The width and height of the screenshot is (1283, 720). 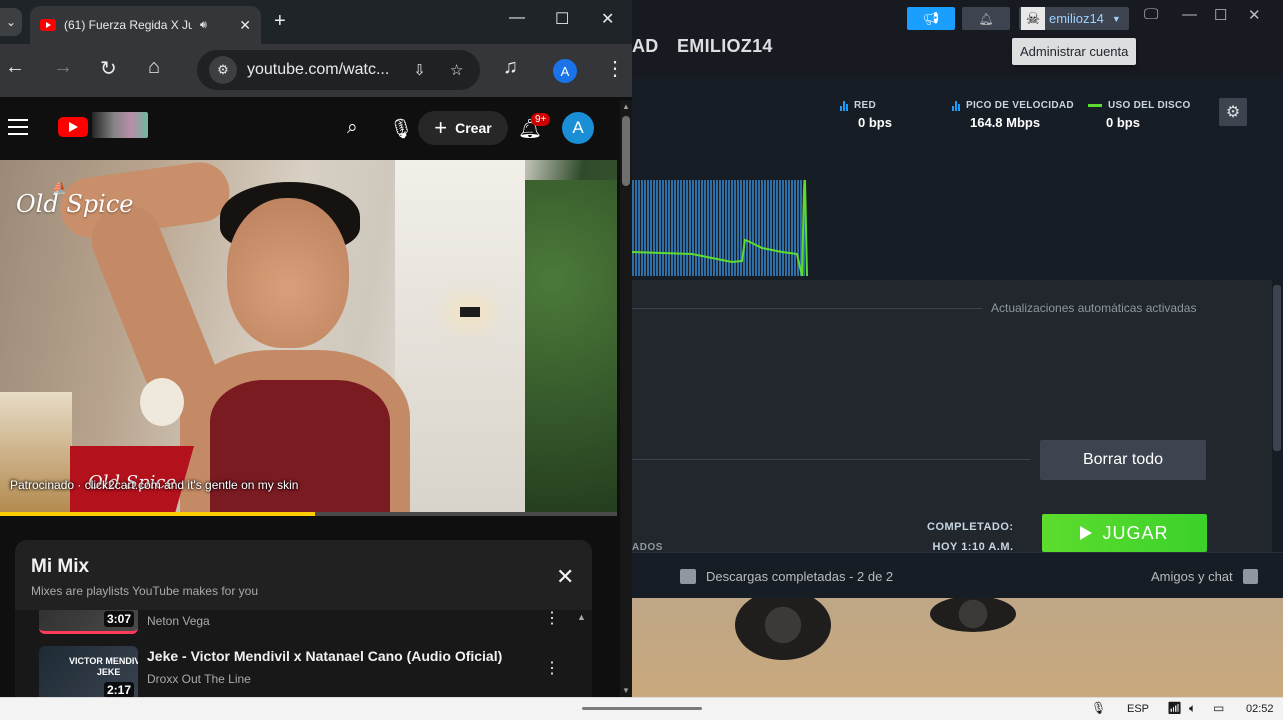 What do you see at coordinates (626, 151) in the screenshot?
I see `scrollbar-thumb` at bounding box center [626, 151].